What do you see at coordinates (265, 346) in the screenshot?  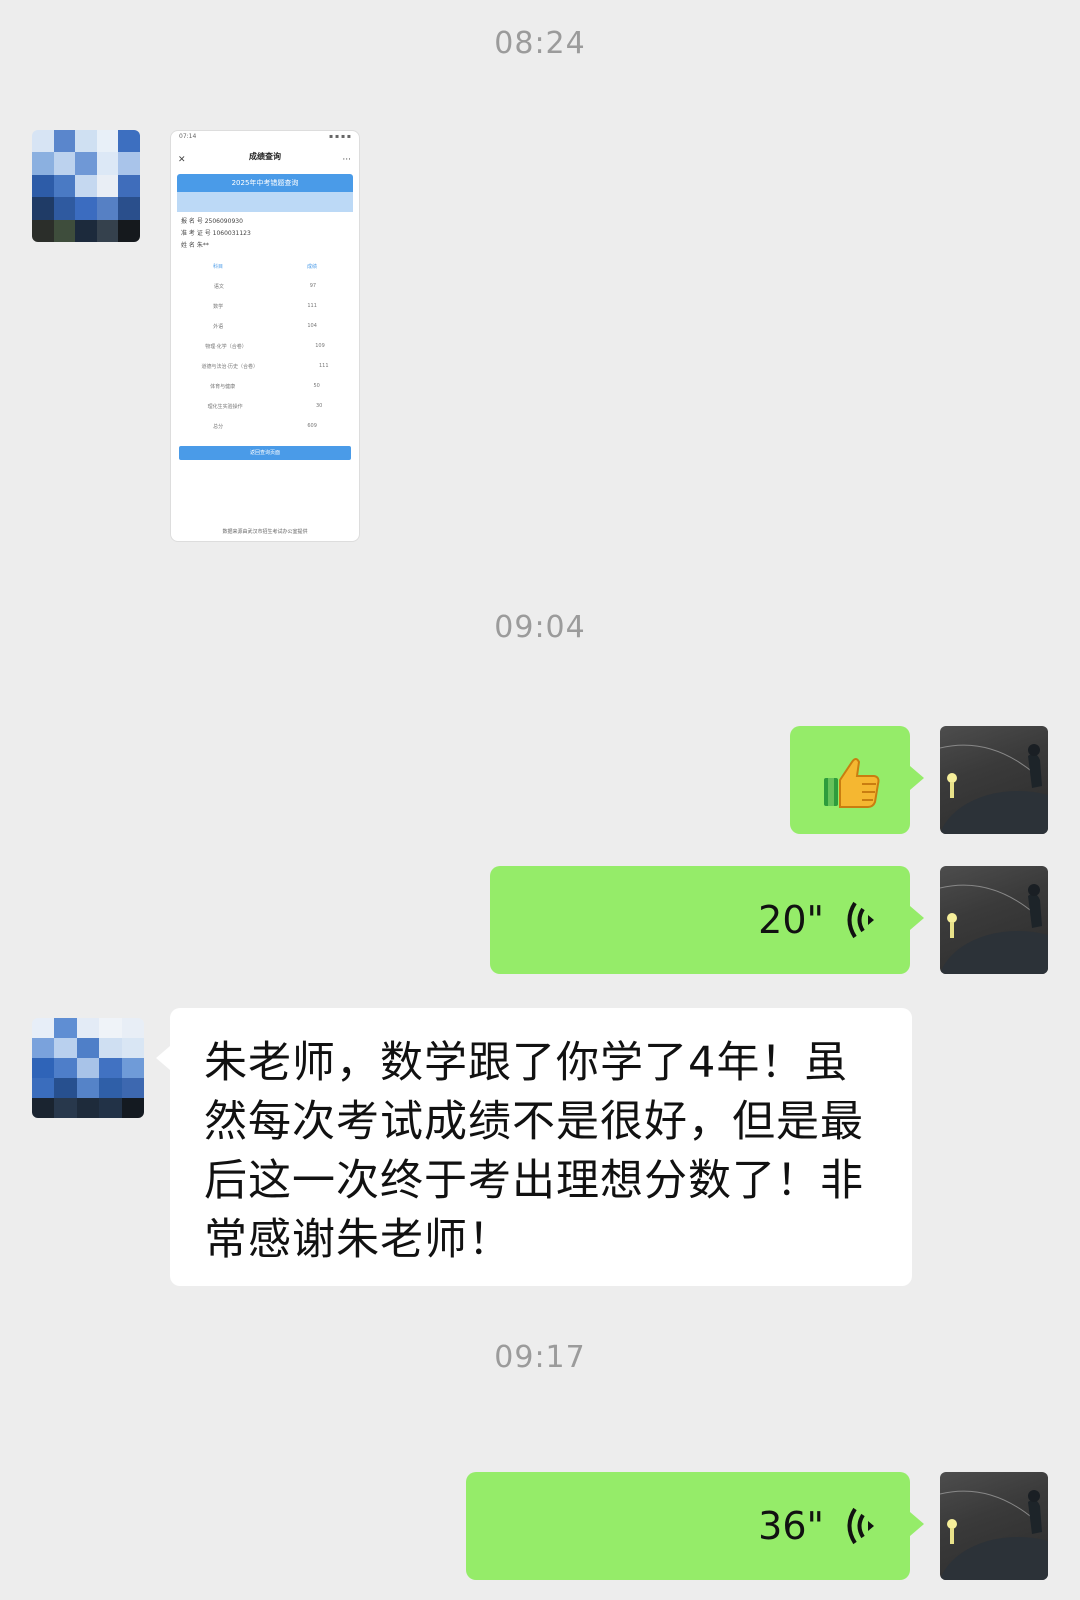 I see `table-row: 物理·化学（合卷） 109` at bounding box center [265, 346].